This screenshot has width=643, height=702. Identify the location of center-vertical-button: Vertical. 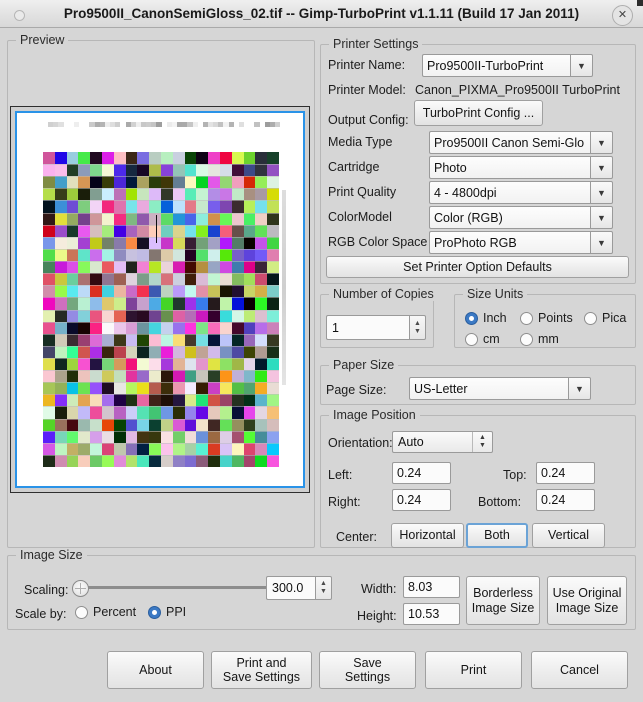
(568, 535).